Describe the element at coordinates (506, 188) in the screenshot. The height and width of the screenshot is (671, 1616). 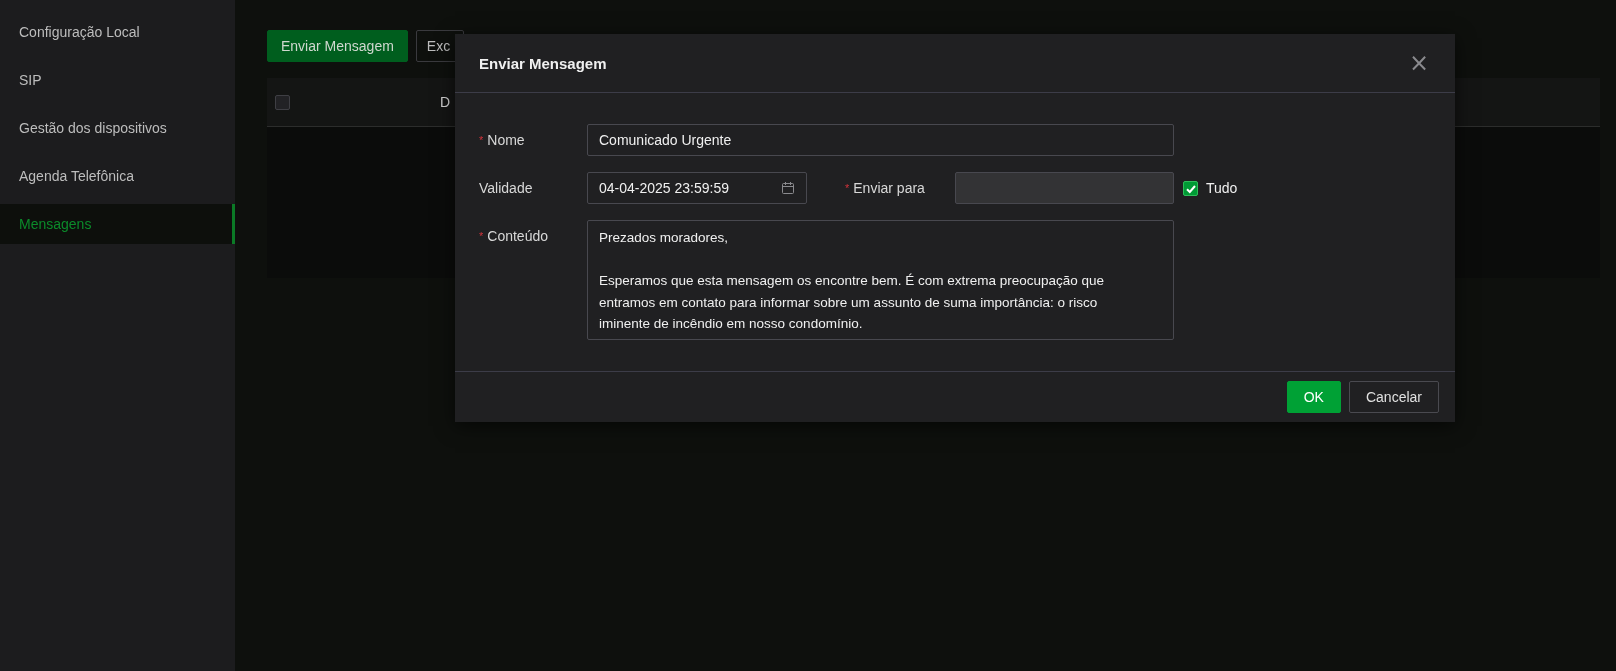
I see `field-label: Validade` at that location.